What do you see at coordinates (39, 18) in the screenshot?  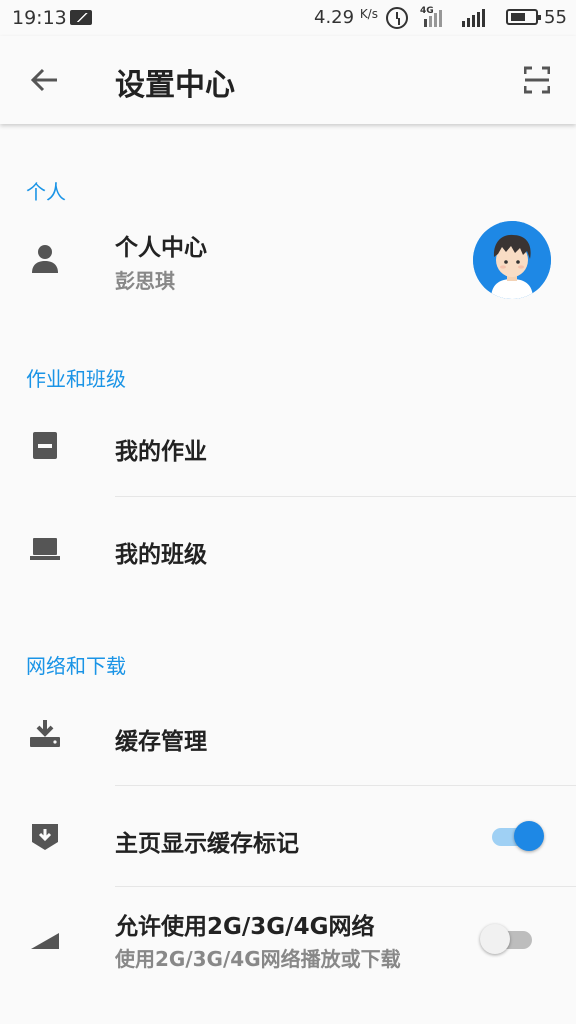 I see `status-time: 19:13` at bounding box center [39, 18].